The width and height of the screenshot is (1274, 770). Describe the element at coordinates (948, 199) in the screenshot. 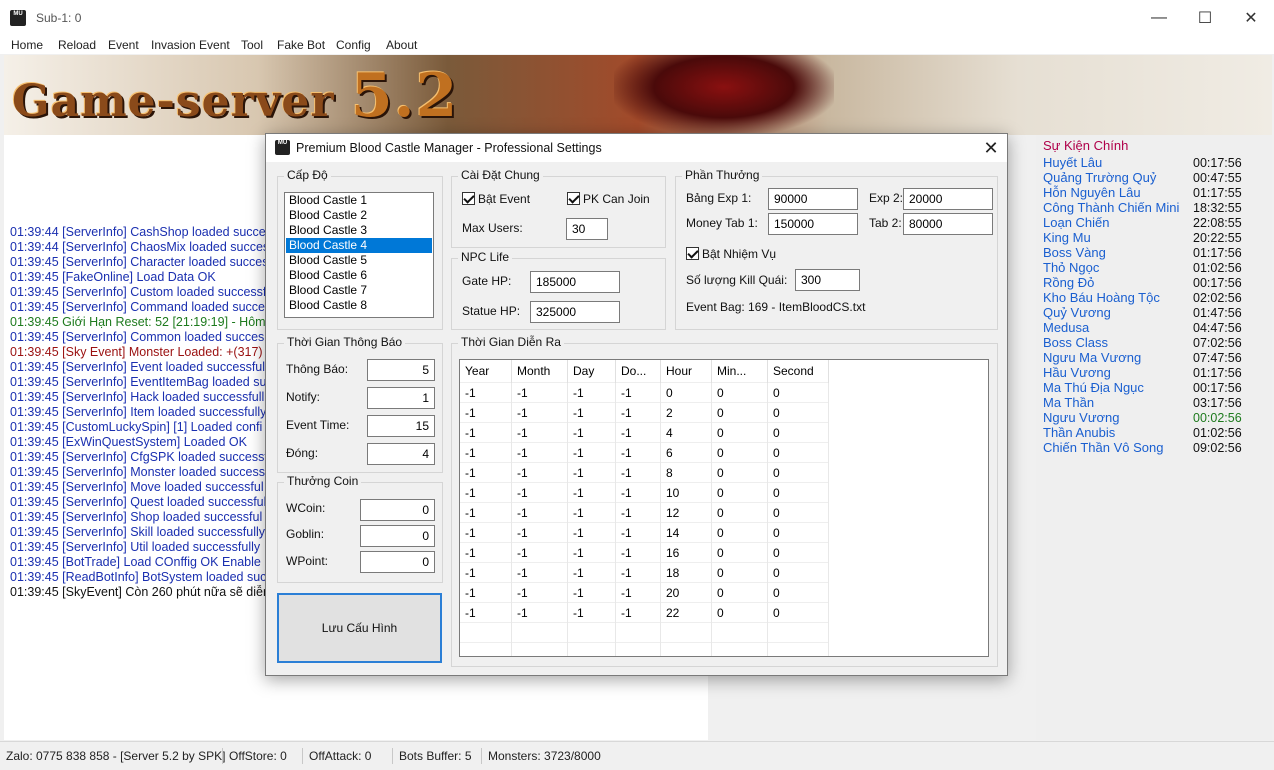

I see `exp2-field: 20000` at that location.